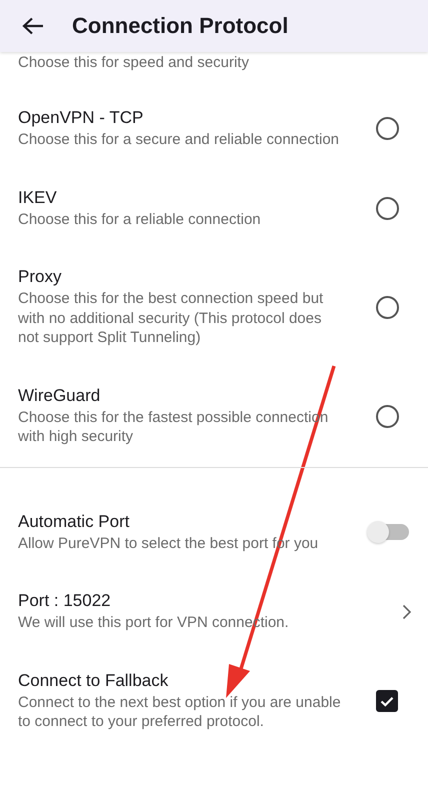  Describe the element at coordinates (60, 396) in the screenshot. I see `protocol-name: WireGuard` at that location.